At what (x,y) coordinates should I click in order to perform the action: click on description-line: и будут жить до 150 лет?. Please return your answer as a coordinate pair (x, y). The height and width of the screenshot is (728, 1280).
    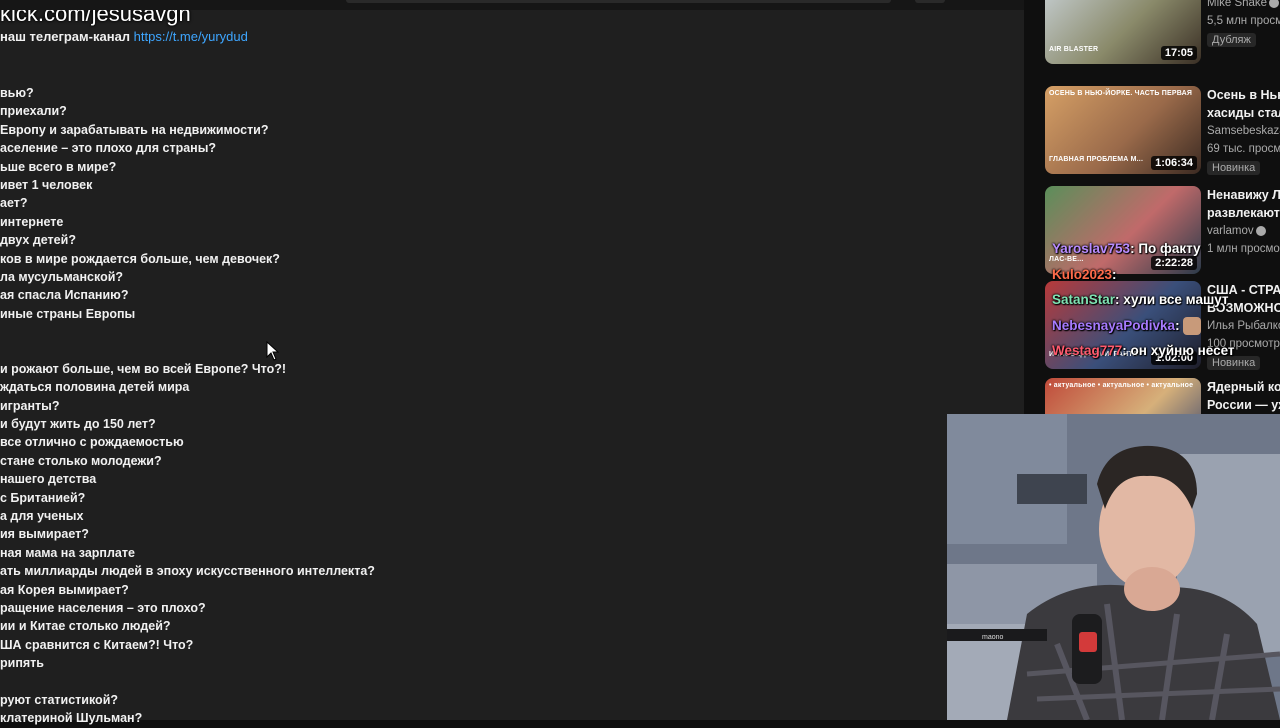
    Looking at the image, I should click on (78, 424).